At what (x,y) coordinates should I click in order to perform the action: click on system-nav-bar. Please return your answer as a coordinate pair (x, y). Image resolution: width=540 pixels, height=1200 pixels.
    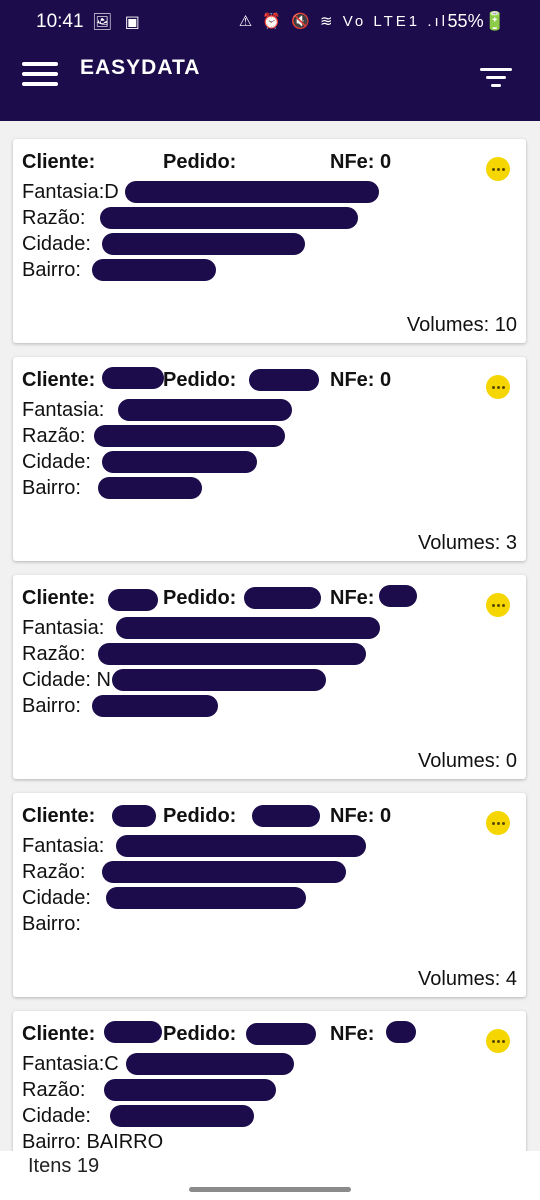
    Looking at the image, I should click on (270, 1191).